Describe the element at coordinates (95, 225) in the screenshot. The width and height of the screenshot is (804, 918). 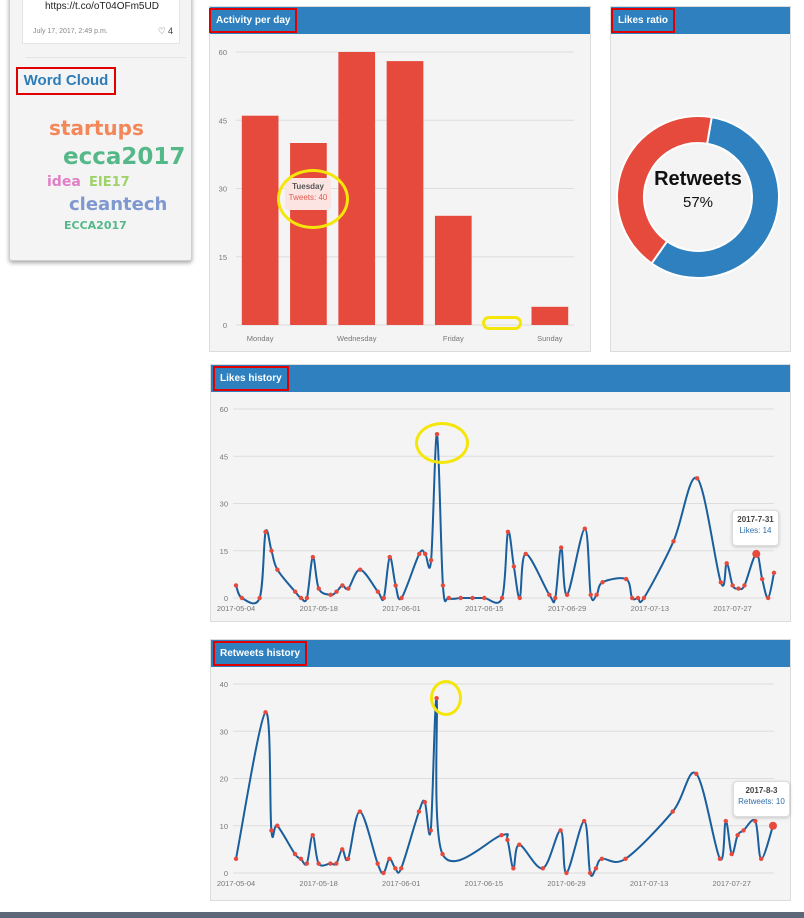
I see `word-cloud-word: ECCA2017` at that location.